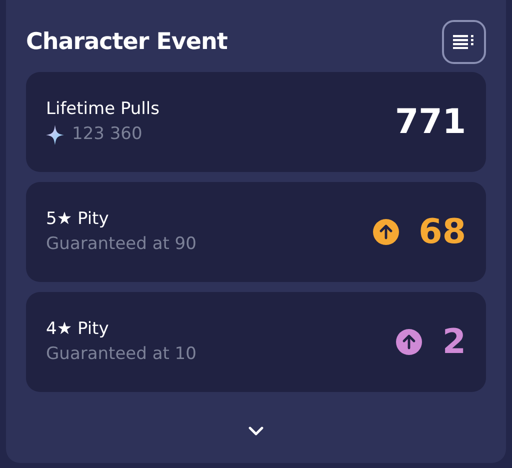 This screenshot has width=512, height=468. What do you see at coordinates (121, 244) in the screenshot?
I see `stat-detail: Guaranteed at 90` at bounding box center [121, 244].